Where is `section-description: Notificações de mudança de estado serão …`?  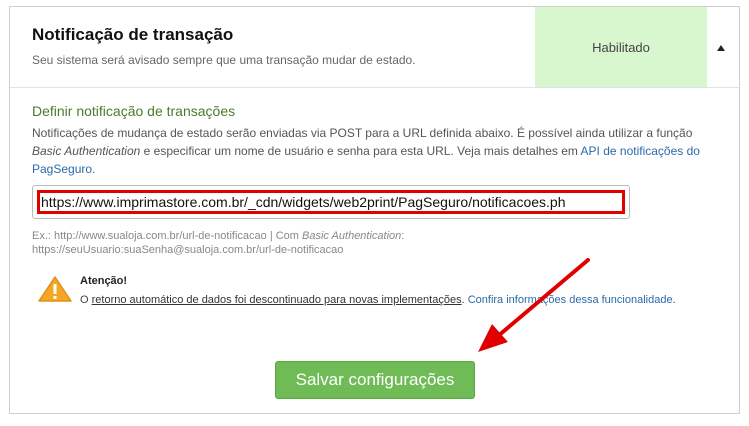 section-description: Notificações de mudança de estado serão … is located at coordinates (377, 151).